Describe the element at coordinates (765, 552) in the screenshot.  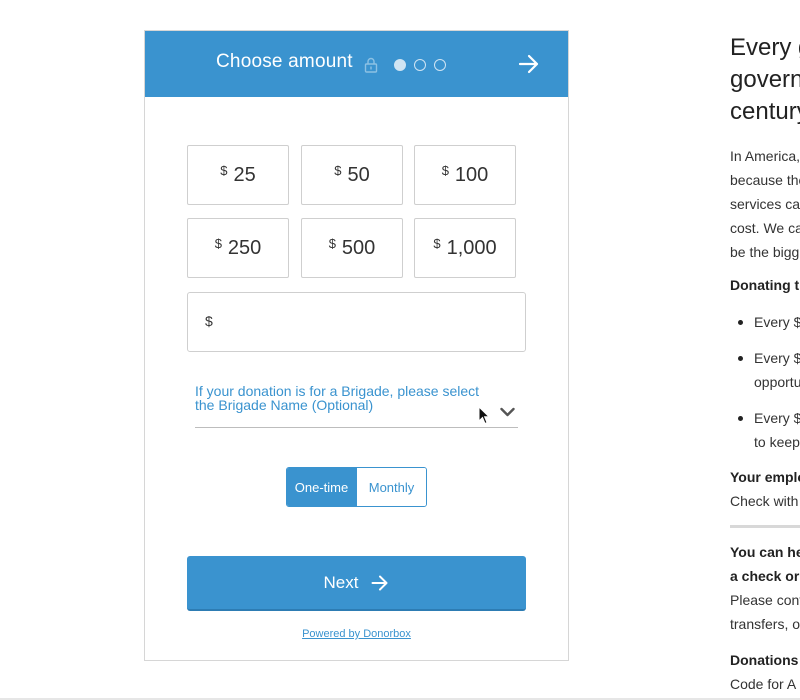
I see `help-heading-line-1: You can he` at that location.